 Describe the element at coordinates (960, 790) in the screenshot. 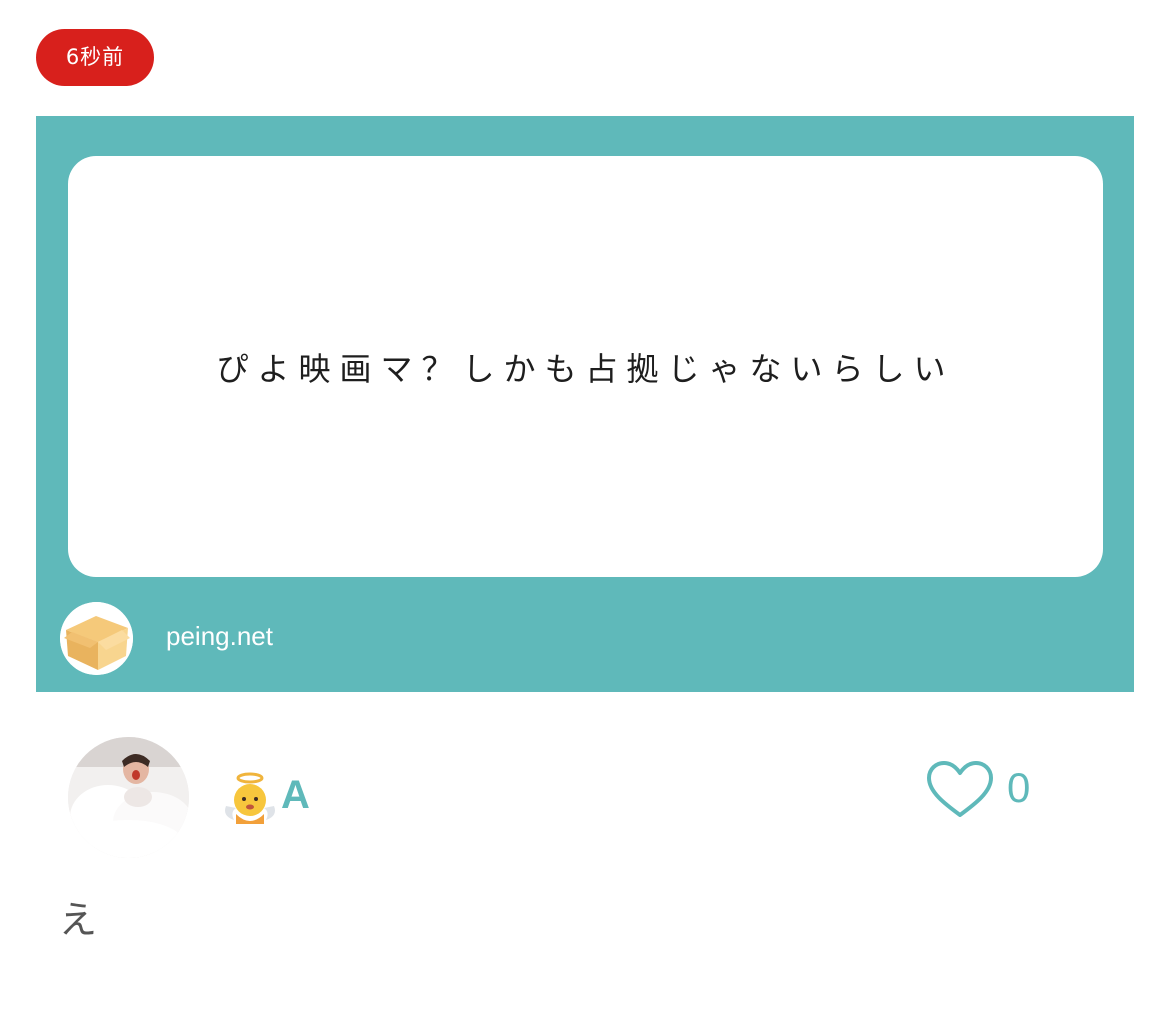

I see `heart-outline-icon` at that location.